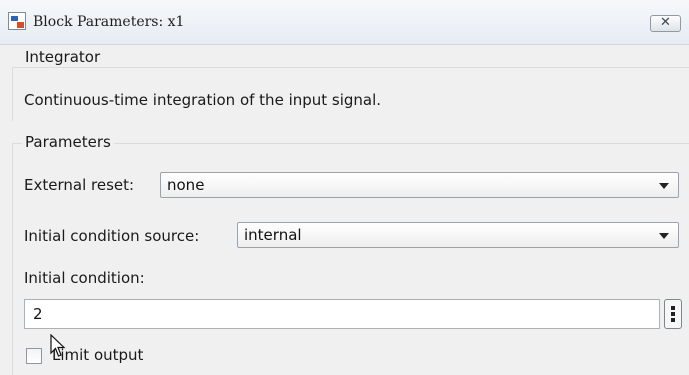 This screenshot has width=689, height=375. Describe the element at coordinates (112, 236) in the screenshot. I see `initial-condition-source-label: Initial condition source:` at that location.